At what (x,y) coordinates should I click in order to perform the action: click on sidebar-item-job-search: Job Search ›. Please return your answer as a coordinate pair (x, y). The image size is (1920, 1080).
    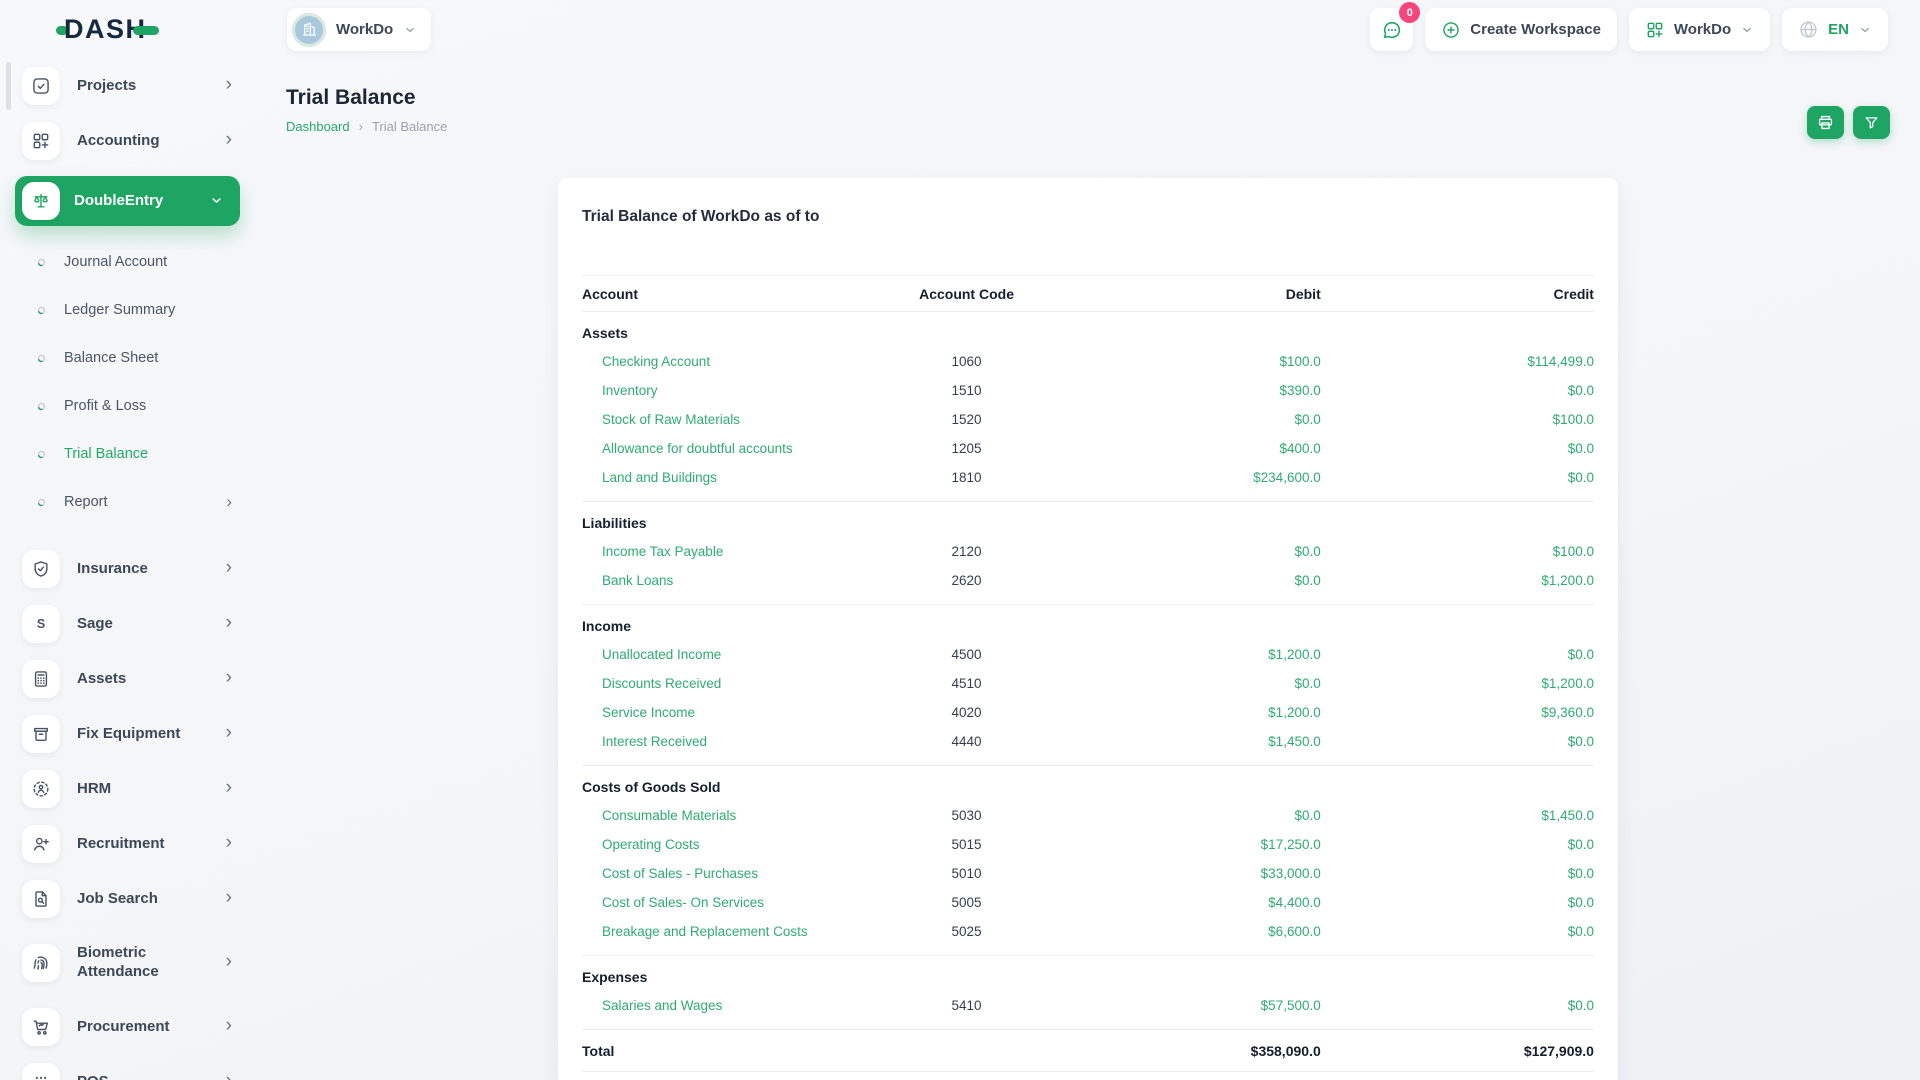
    Looking at the image, I should click on (128, 899).